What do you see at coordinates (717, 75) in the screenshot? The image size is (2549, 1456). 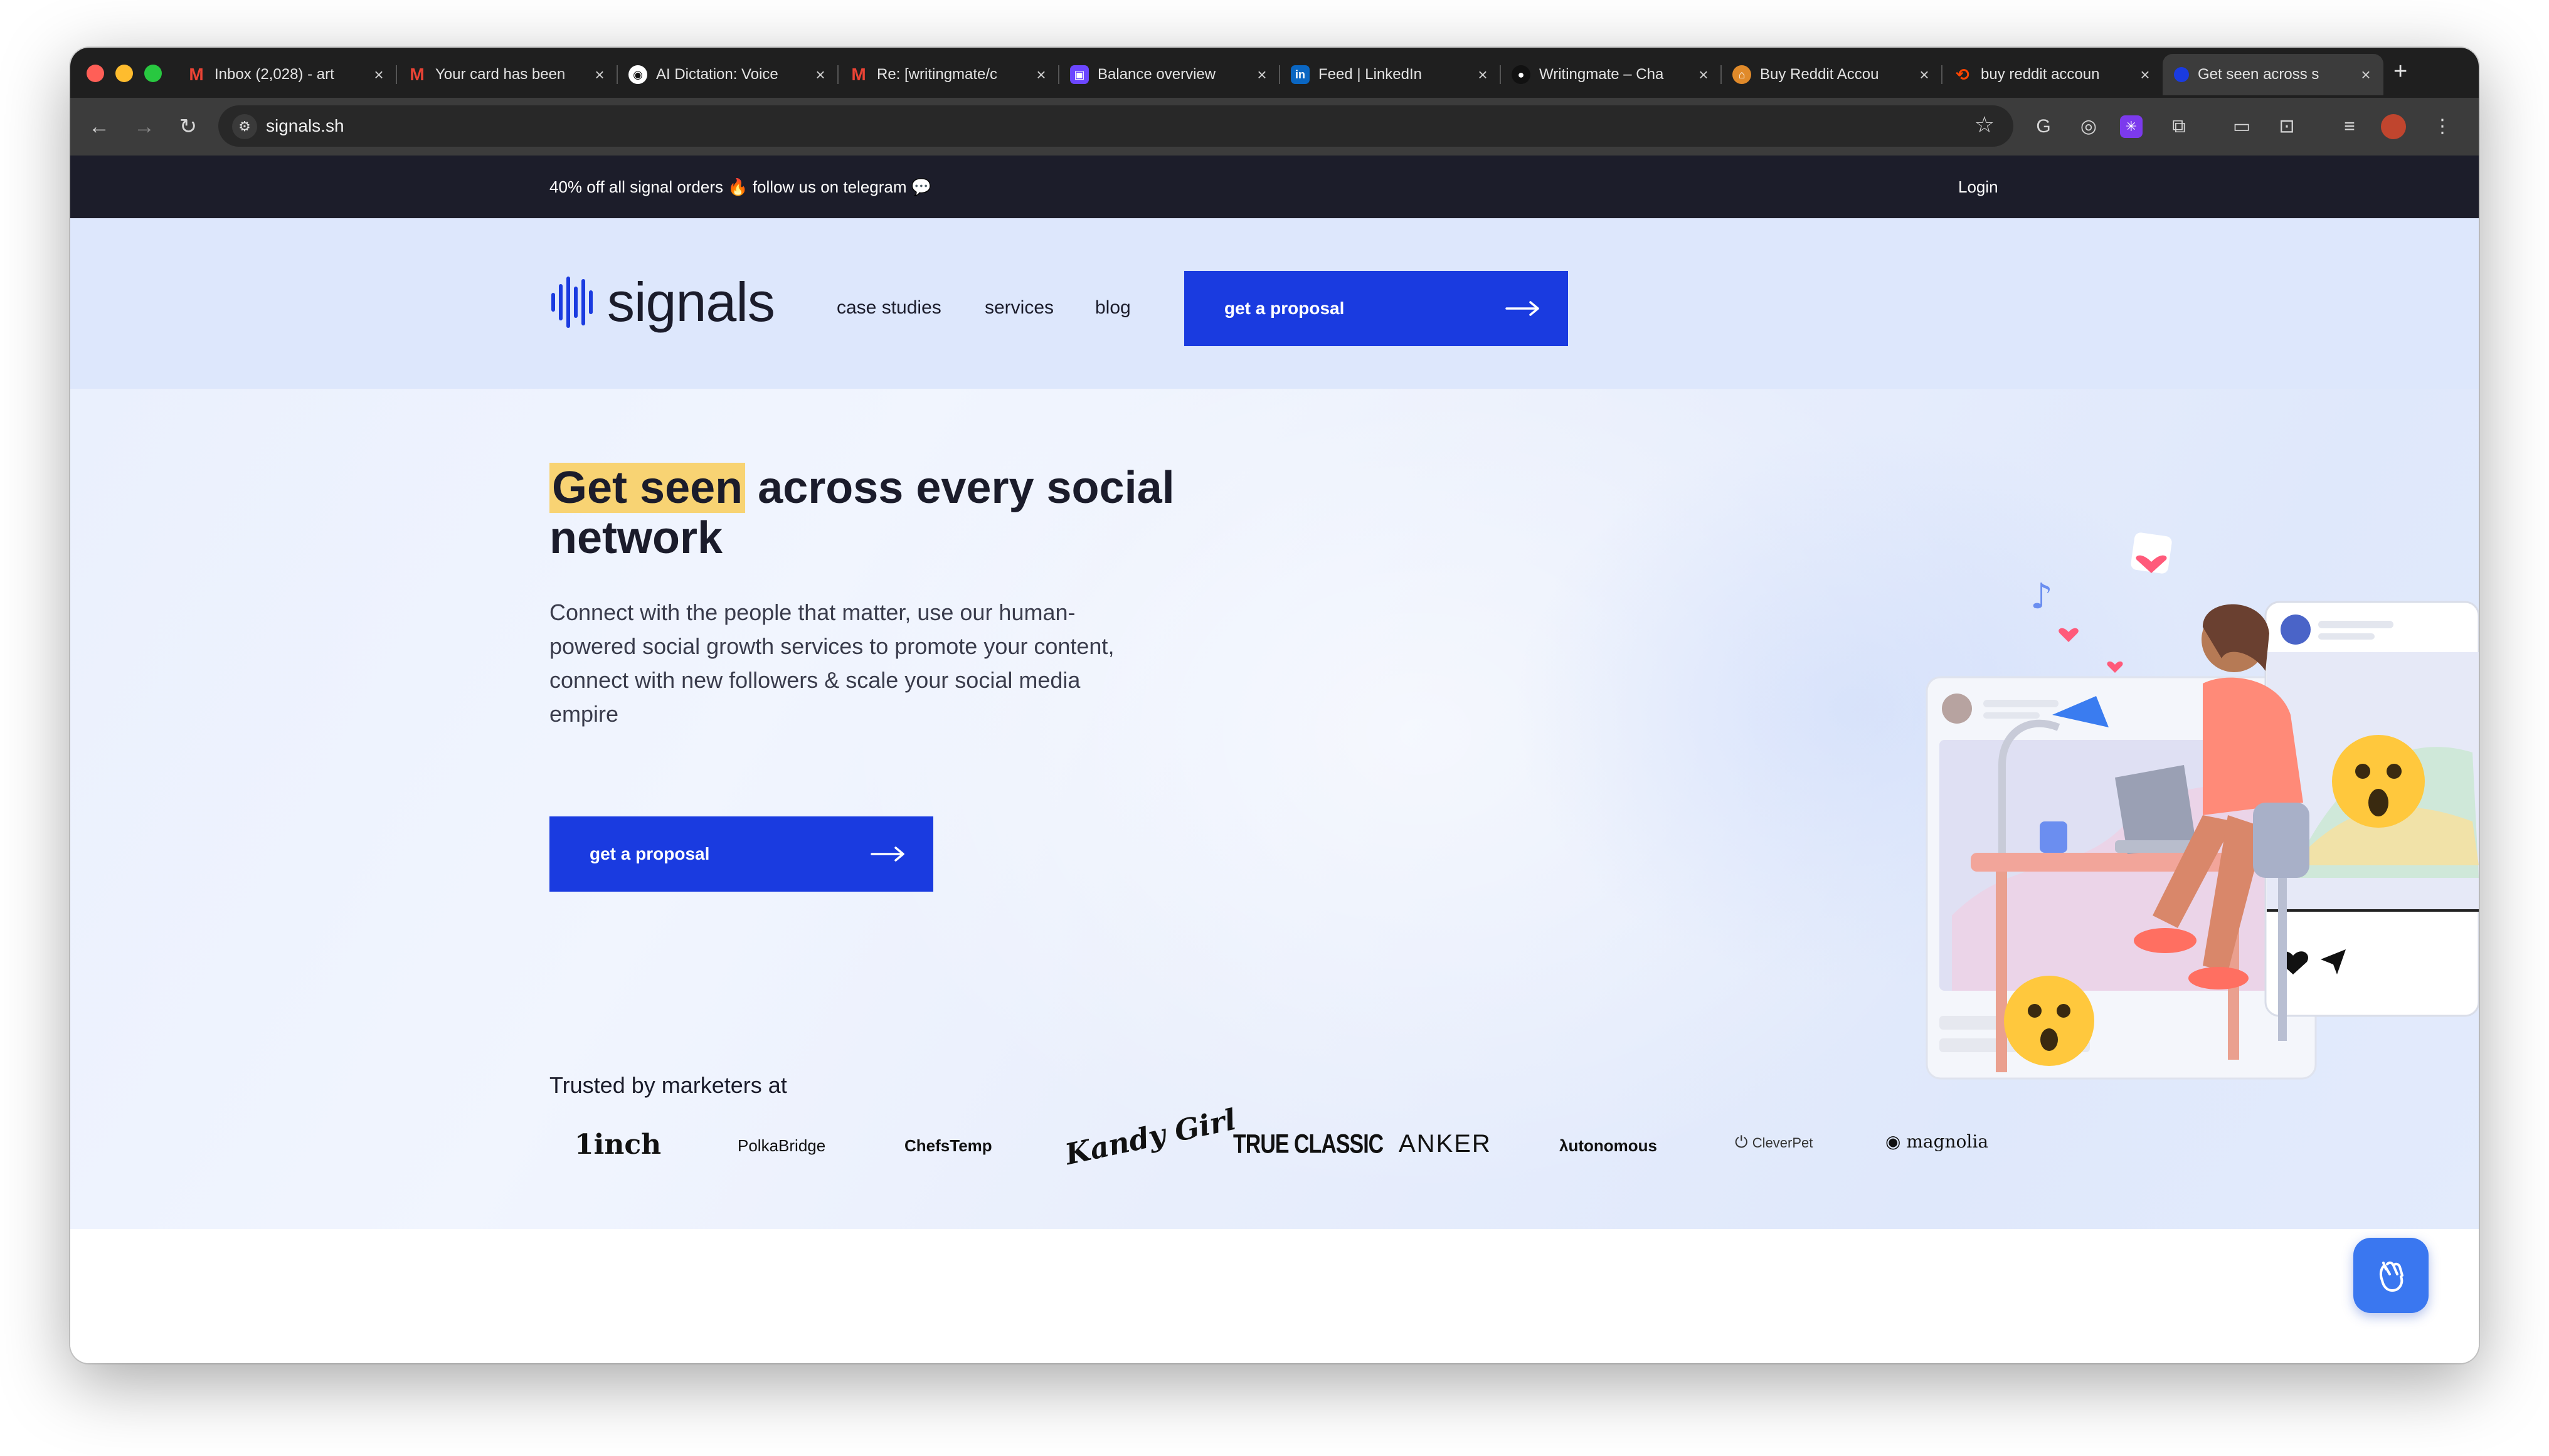 I see `tab-title: AI Dictation: Voice` at bounding box center [717, 75].